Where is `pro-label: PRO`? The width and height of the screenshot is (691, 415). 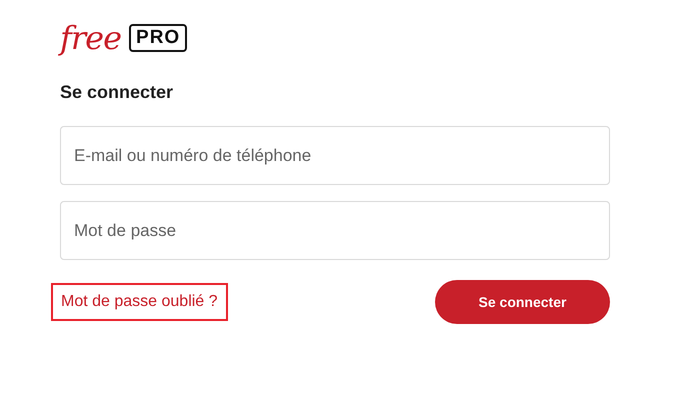 pro-label: PRO is located at coordinates (158, 38).